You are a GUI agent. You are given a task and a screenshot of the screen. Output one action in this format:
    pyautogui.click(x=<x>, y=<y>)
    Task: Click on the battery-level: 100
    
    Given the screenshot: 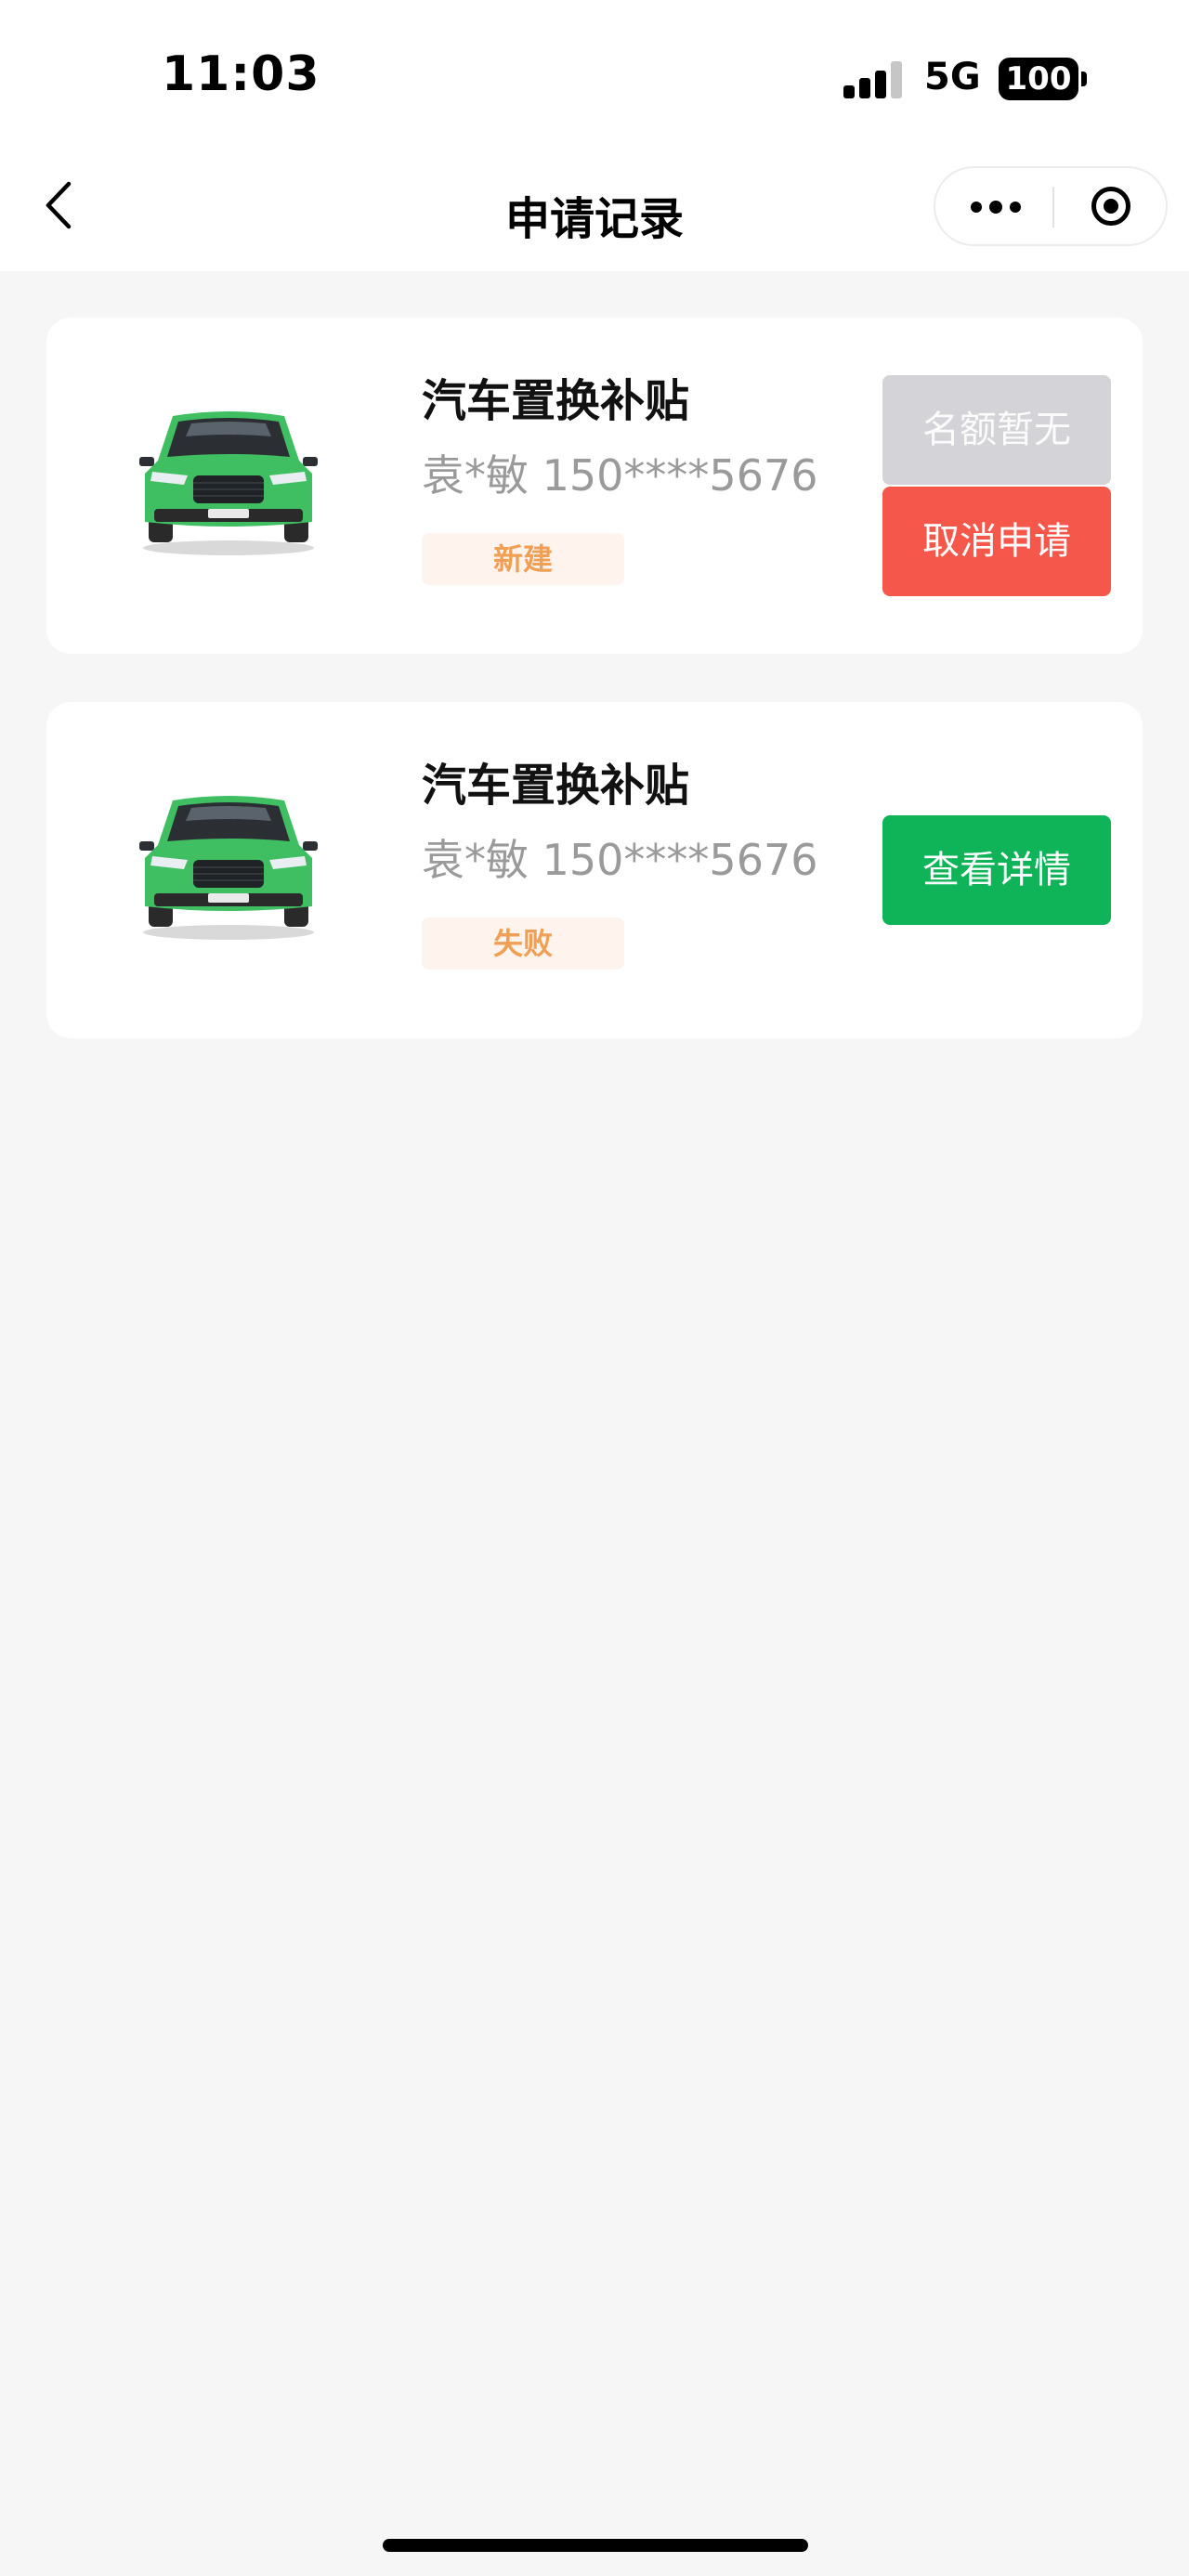 What is the action you would take?
    pyautogui.click(x=1038, y=79)
    